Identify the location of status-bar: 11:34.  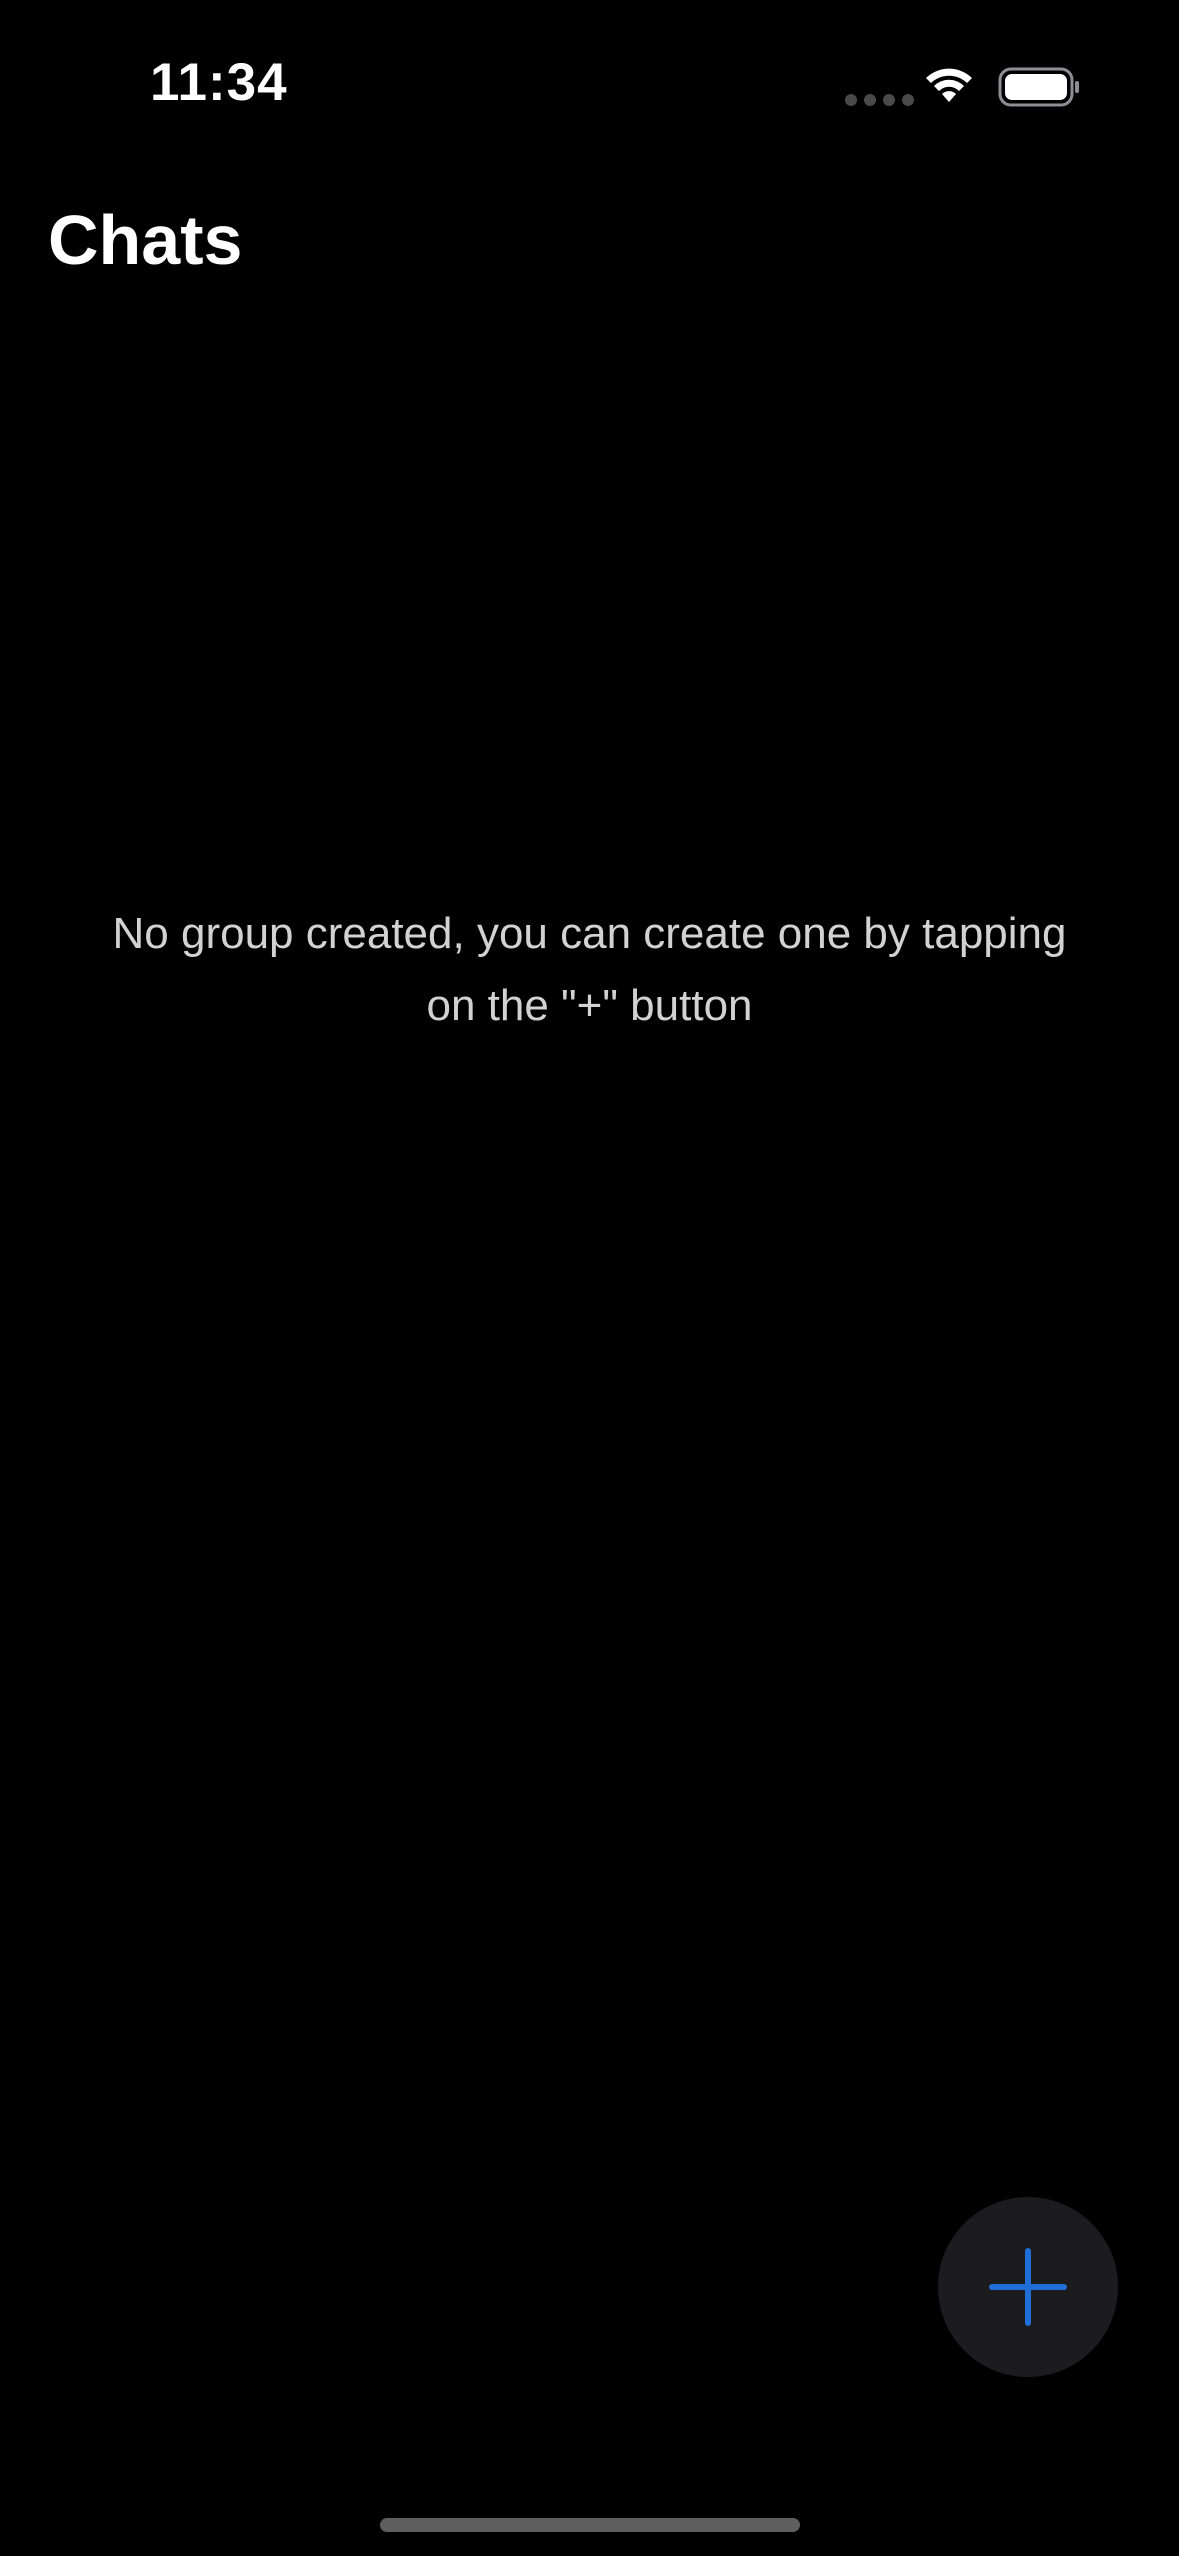
(589, 90).